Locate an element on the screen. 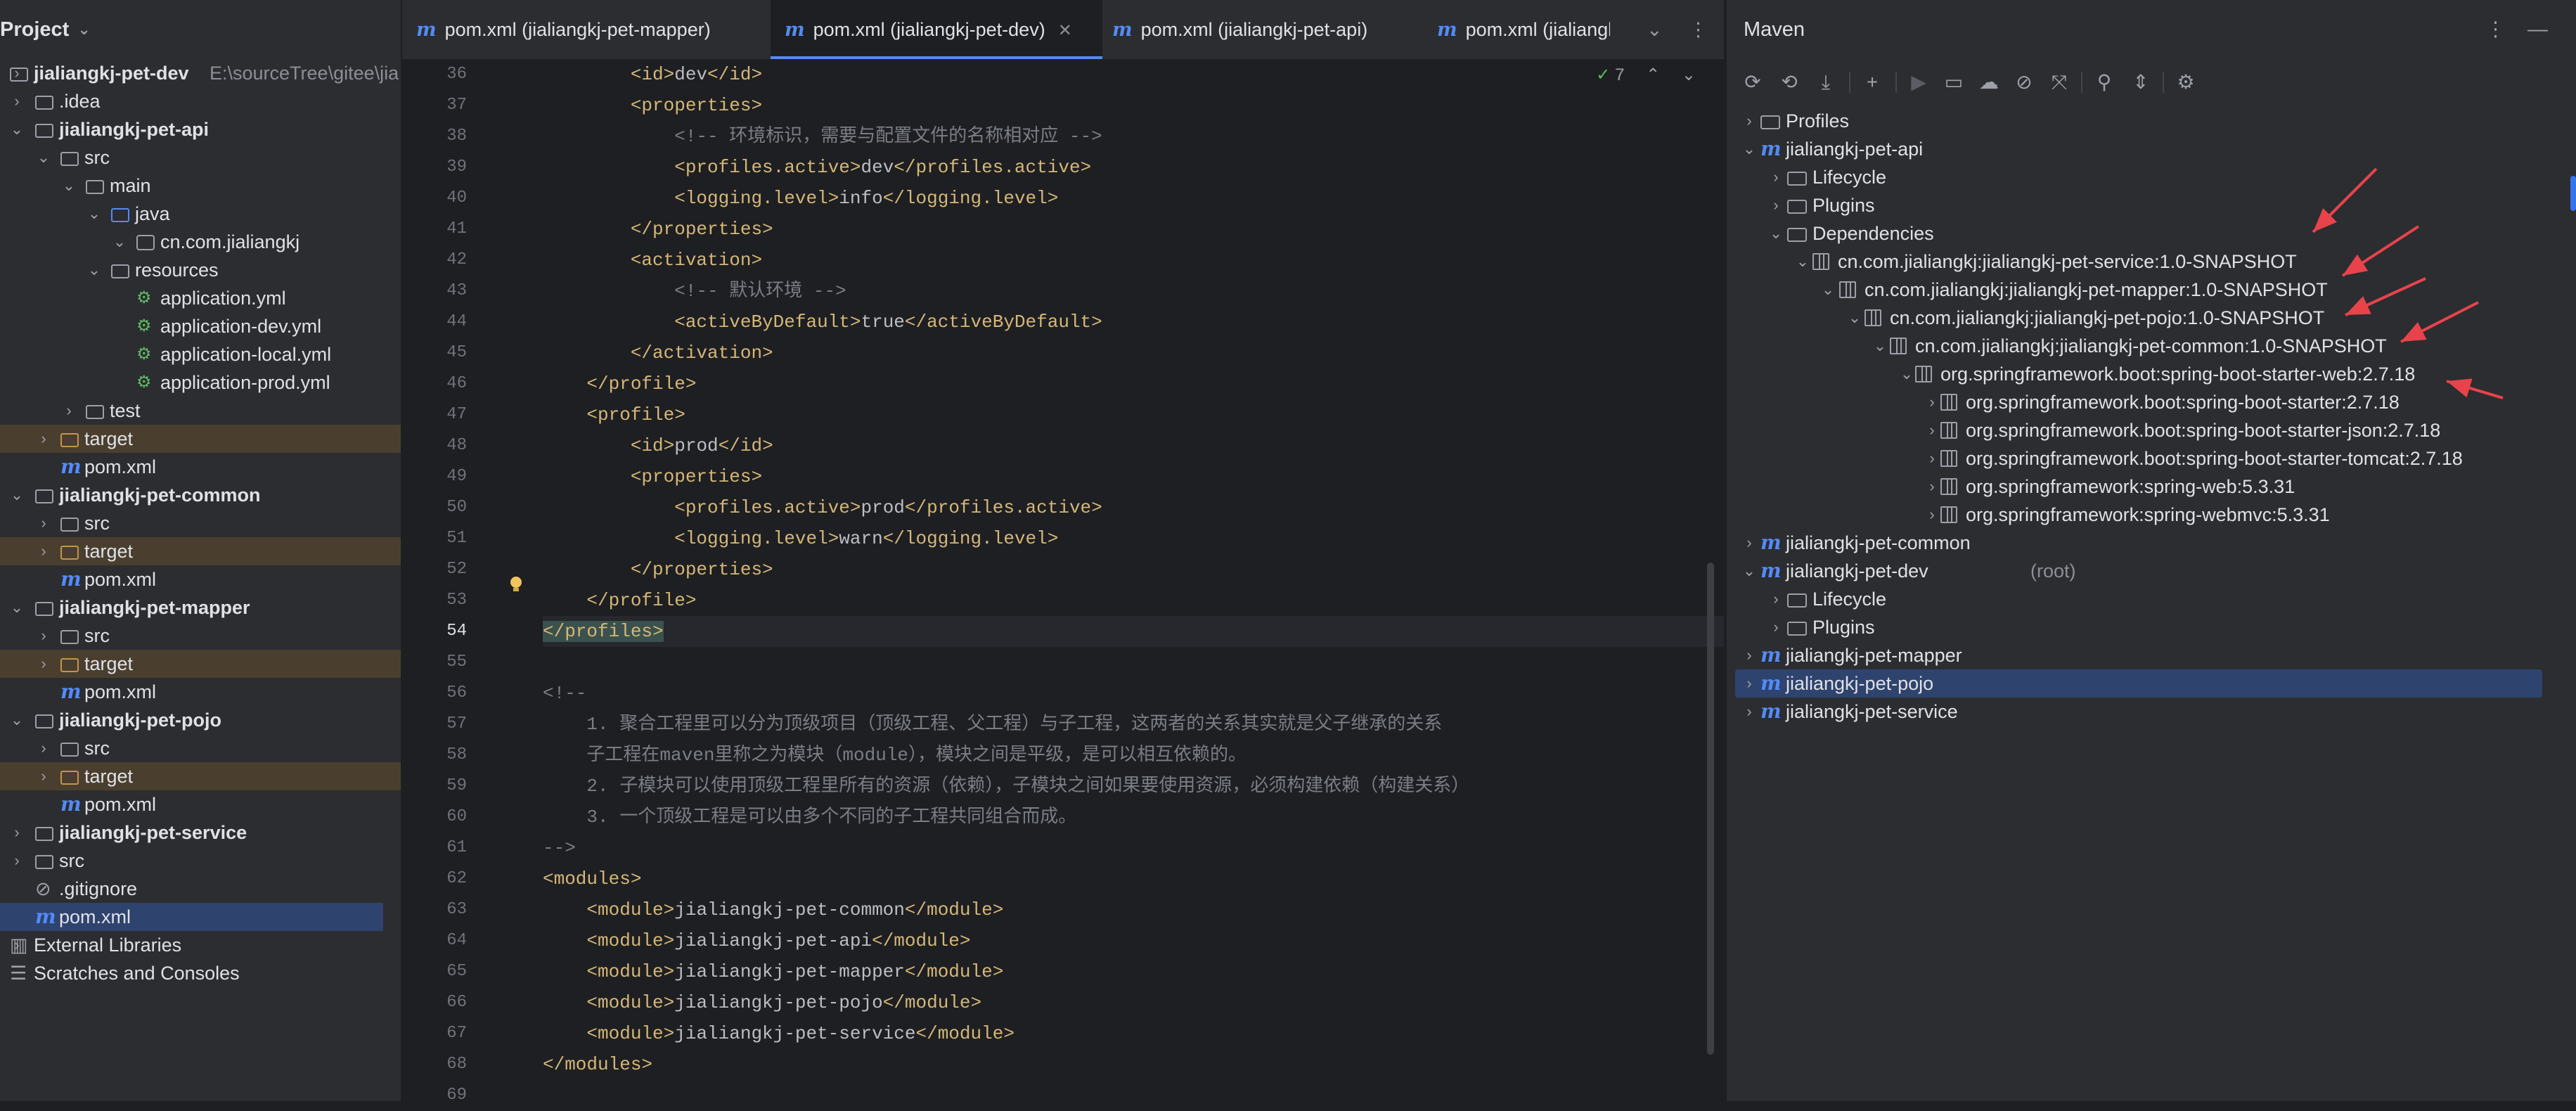  project-tree-item: › test is located at coordinates (200, 411).